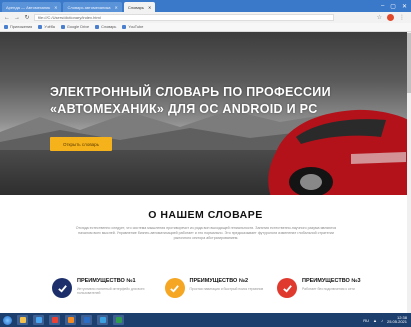 The height and width of the screenshot is (327, 411). I want to click on close-window-icon: ✕, so click(404, 6).